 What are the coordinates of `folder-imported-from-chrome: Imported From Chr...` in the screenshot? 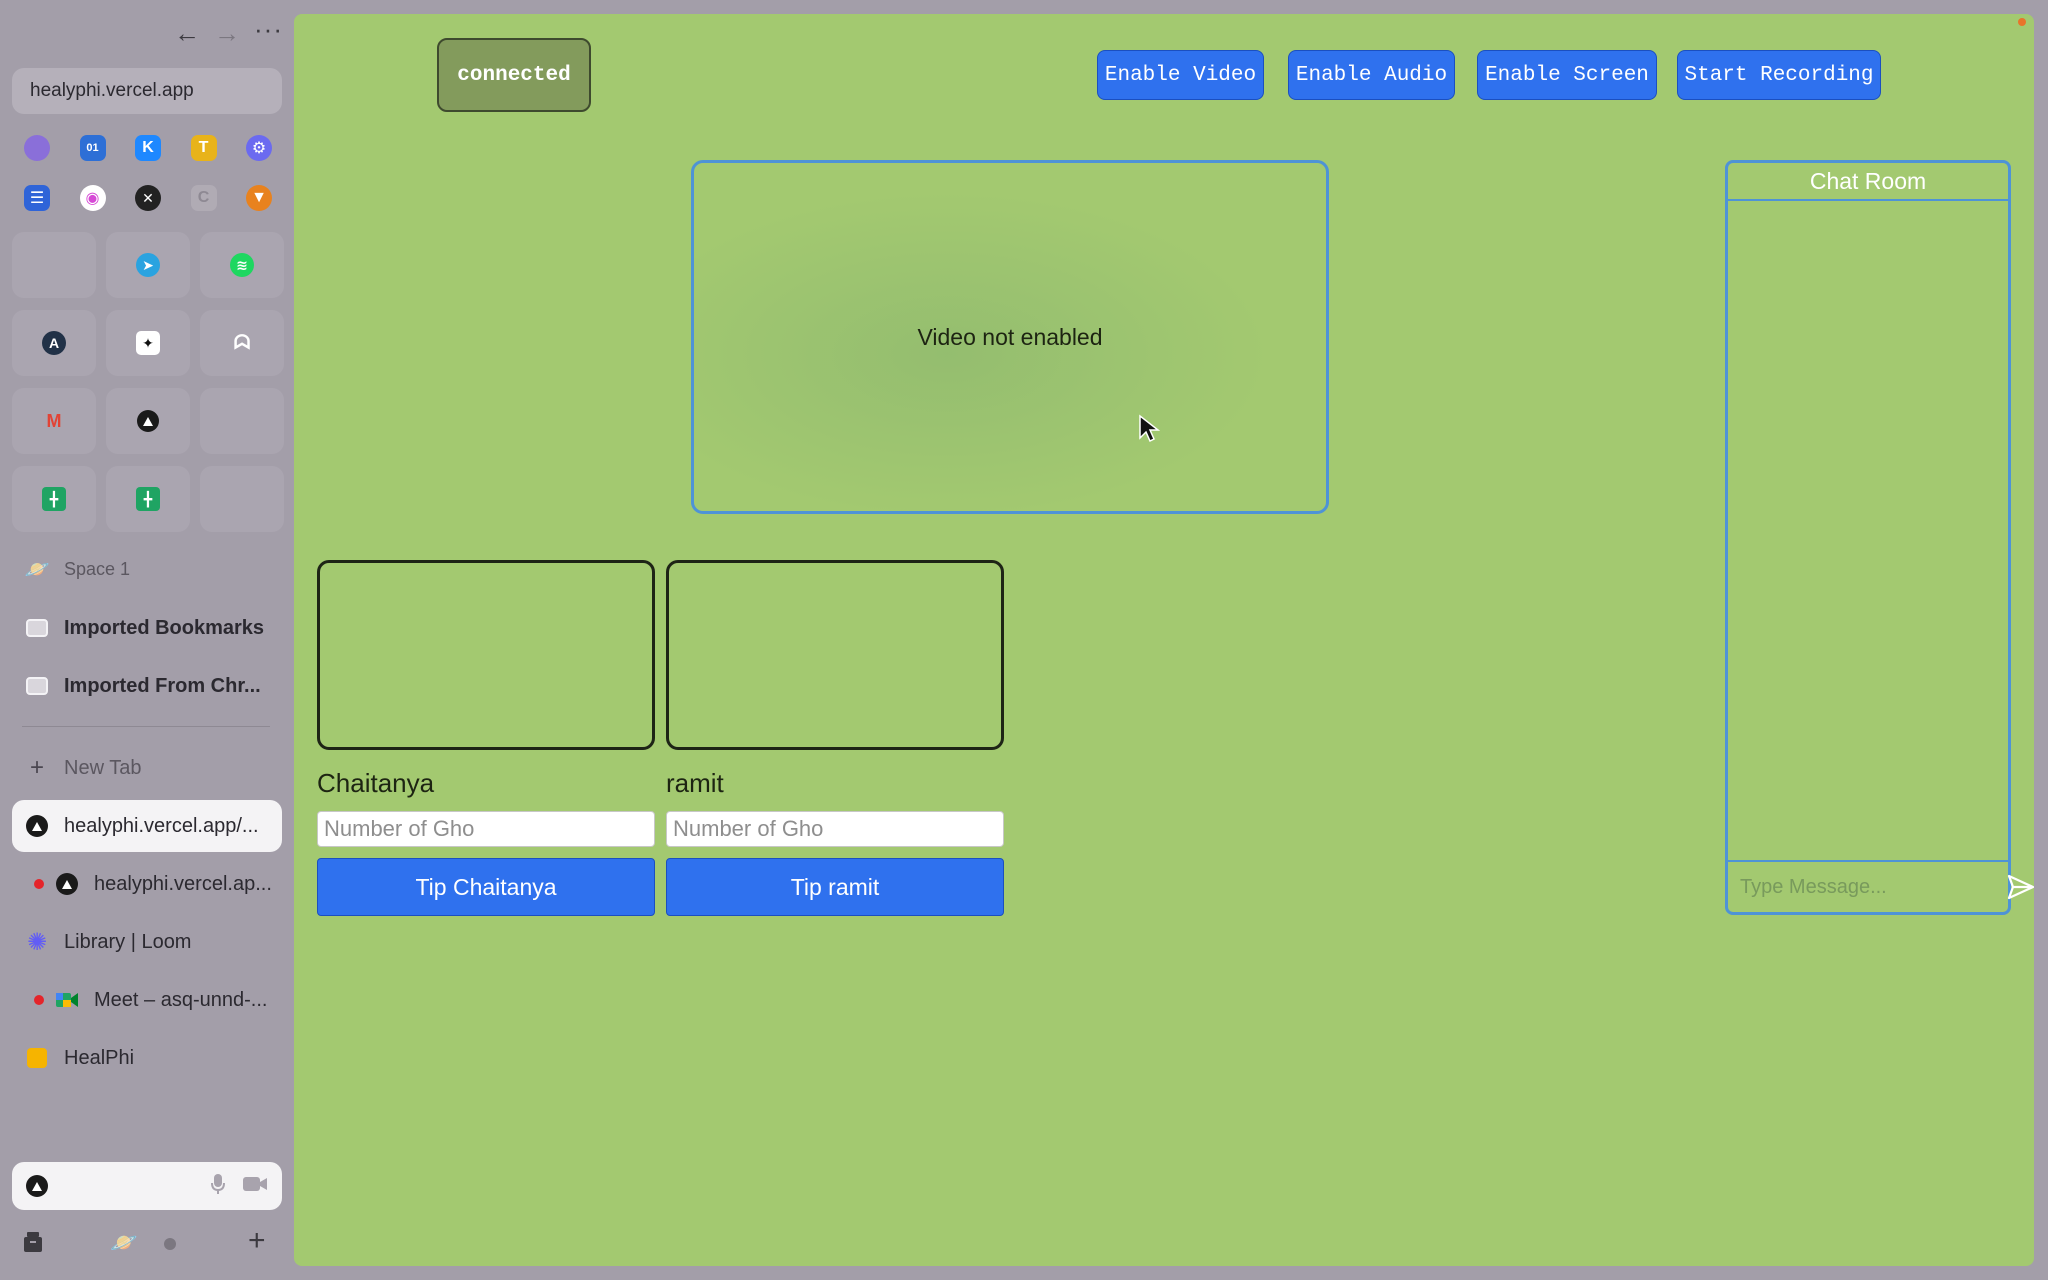 It's located at (147, 686).